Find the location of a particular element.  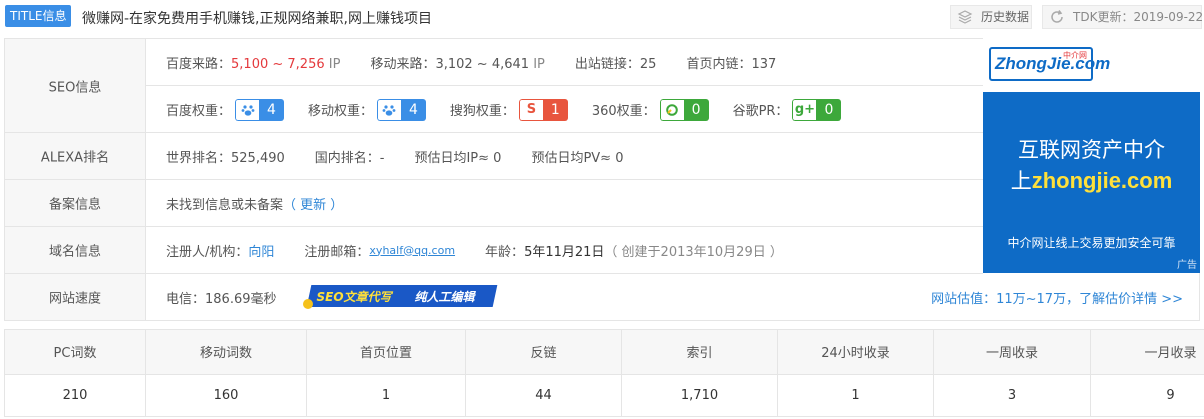

daily-pv: 预估日均PV≈ 0 is located at coordinates (577, 158).